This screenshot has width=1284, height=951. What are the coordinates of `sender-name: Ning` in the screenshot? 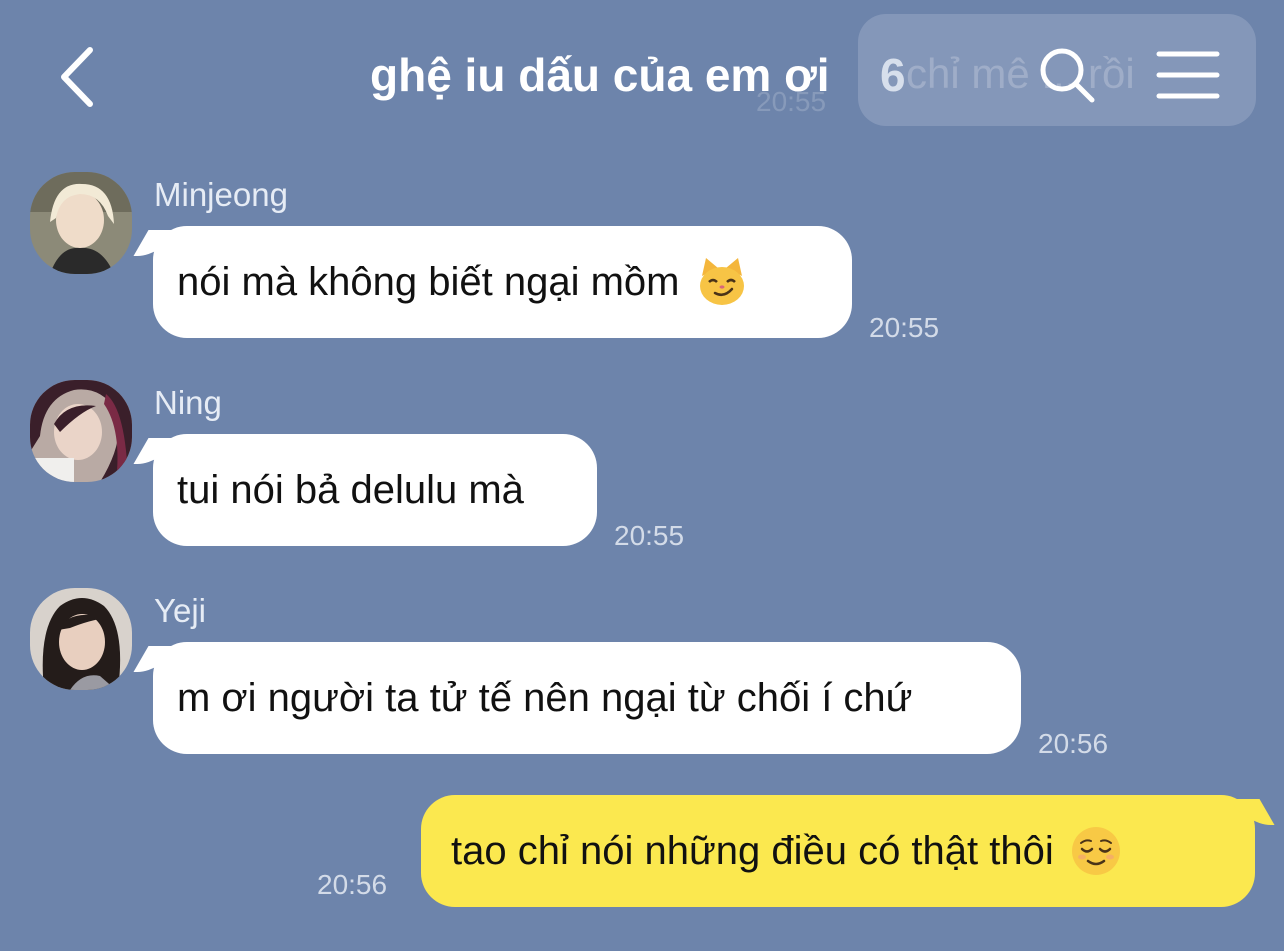 It's located at (188, 402).